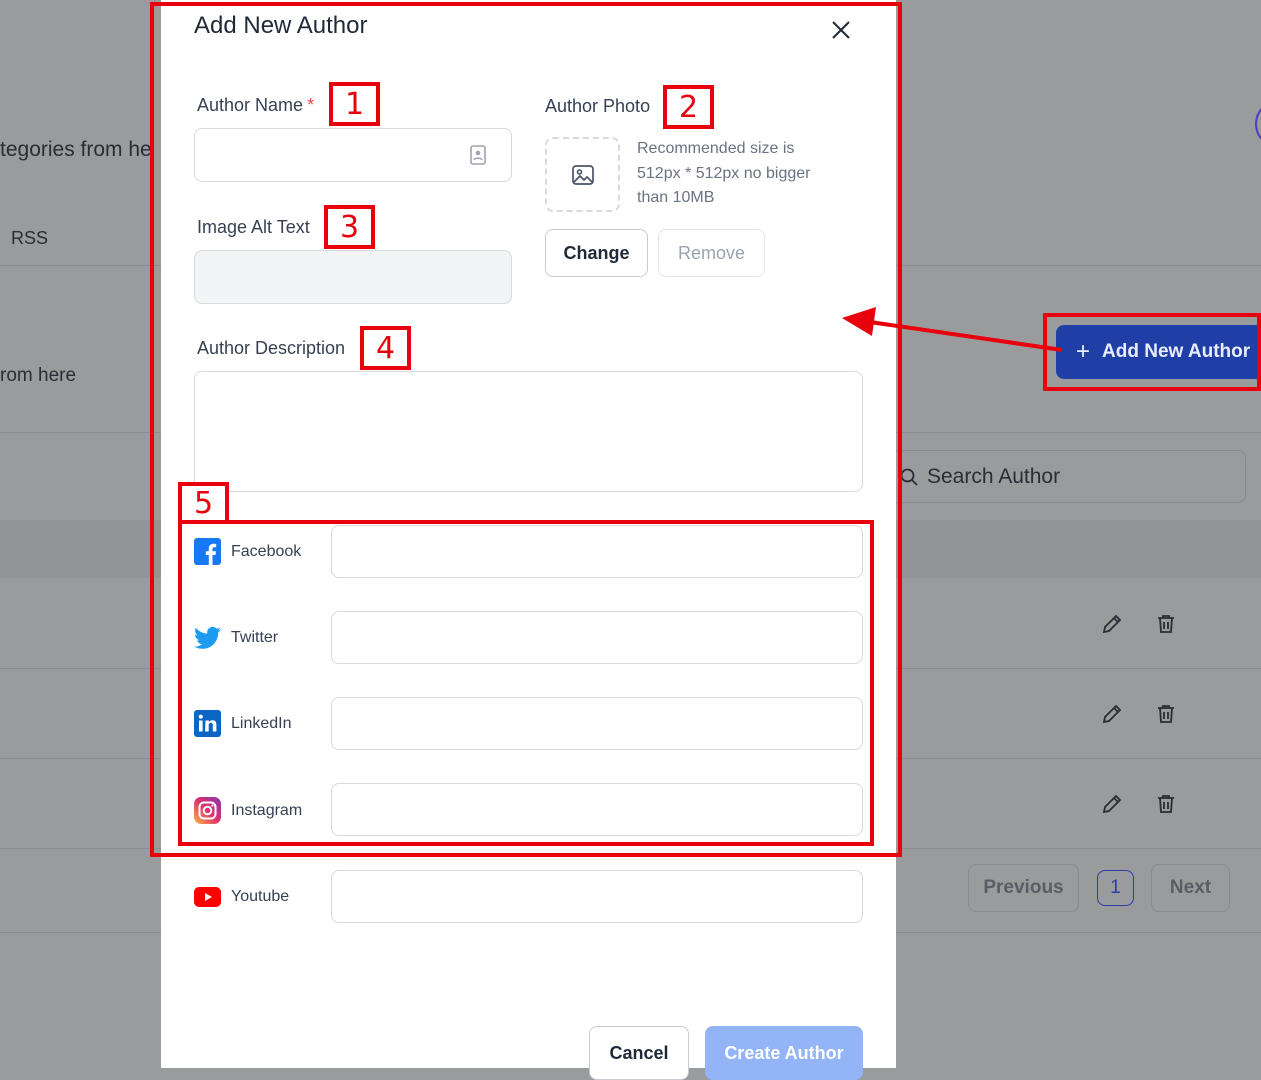 This screenshot has width=1261, height=1080. I want to click on annotation-number: 5, so click(203, 503).